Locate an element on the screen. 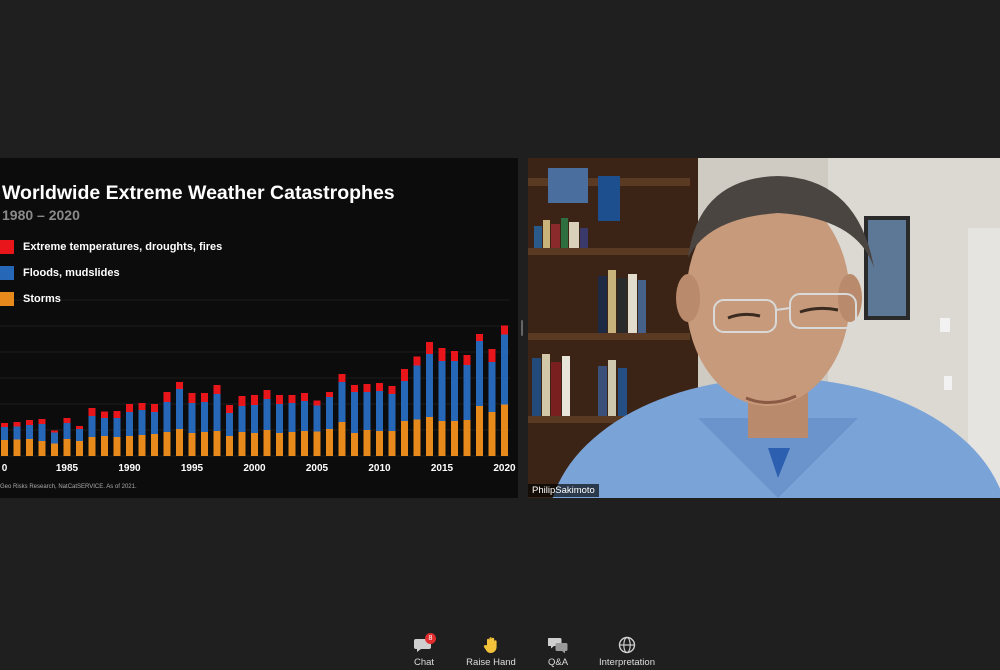  qa-icon is located at coordinates (557, 645).